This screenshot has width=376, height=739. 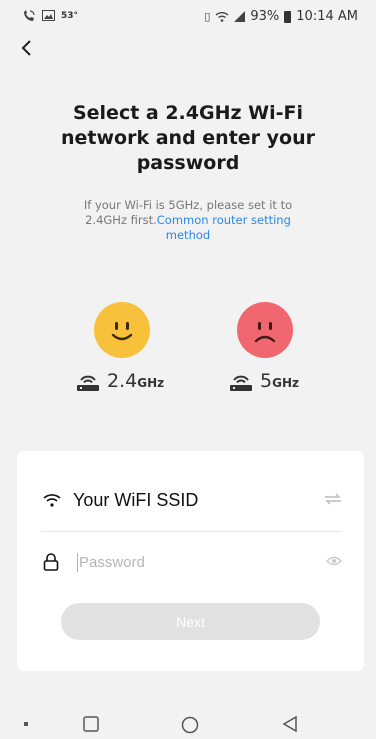 What do you see at coordinates (136, 499) in the screenshot?
I see `ssid-value: Your WiFI SSID` at bounding box center [136, 499].